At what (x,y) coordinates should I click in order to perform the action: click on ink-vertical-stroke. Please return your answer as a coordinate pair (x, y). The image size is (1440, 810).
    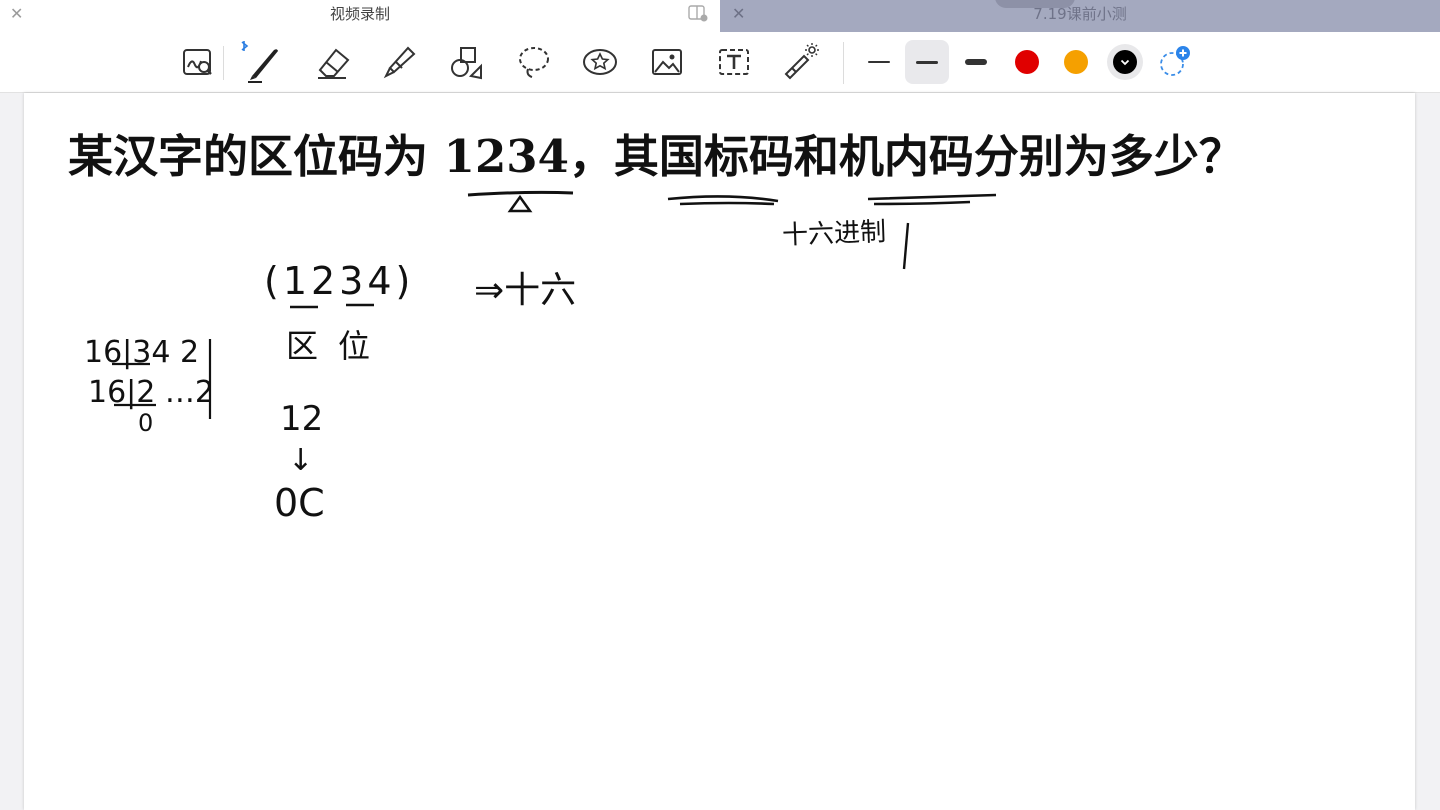
    Looking at the image, I should click on (906, 246).